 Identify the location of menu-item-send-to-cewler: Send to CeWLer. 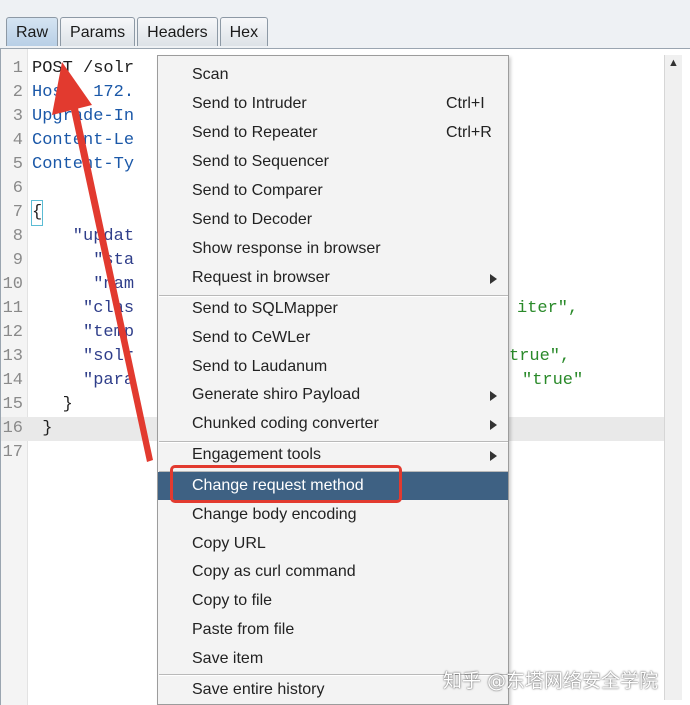
(333, 338).